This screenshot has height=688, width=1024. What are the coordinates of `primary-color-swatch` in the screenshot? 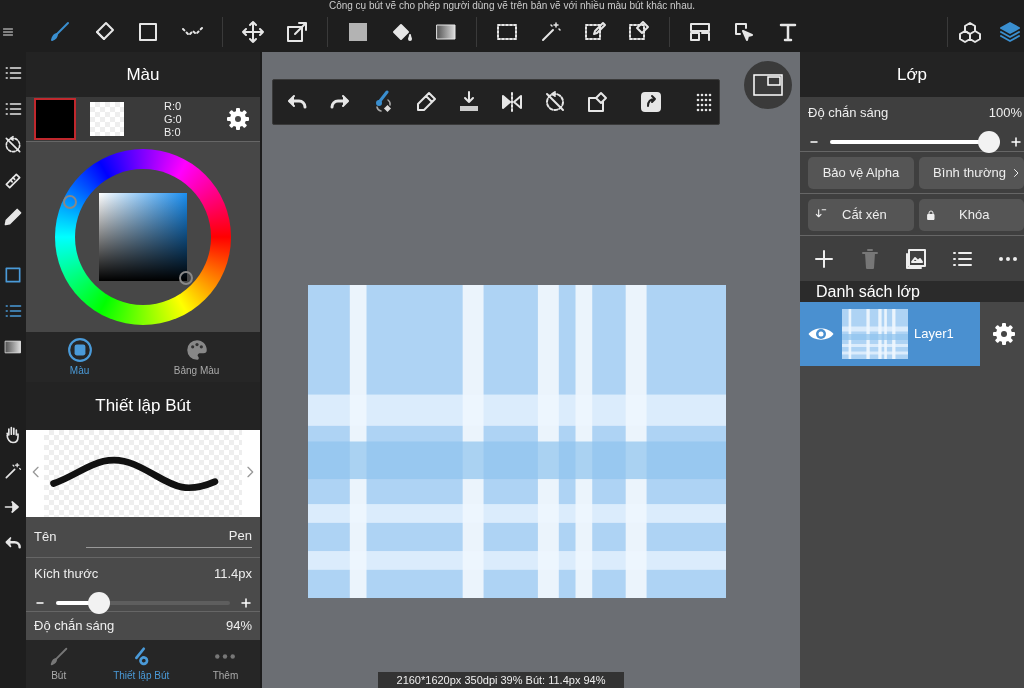 It's located at (55, 119).